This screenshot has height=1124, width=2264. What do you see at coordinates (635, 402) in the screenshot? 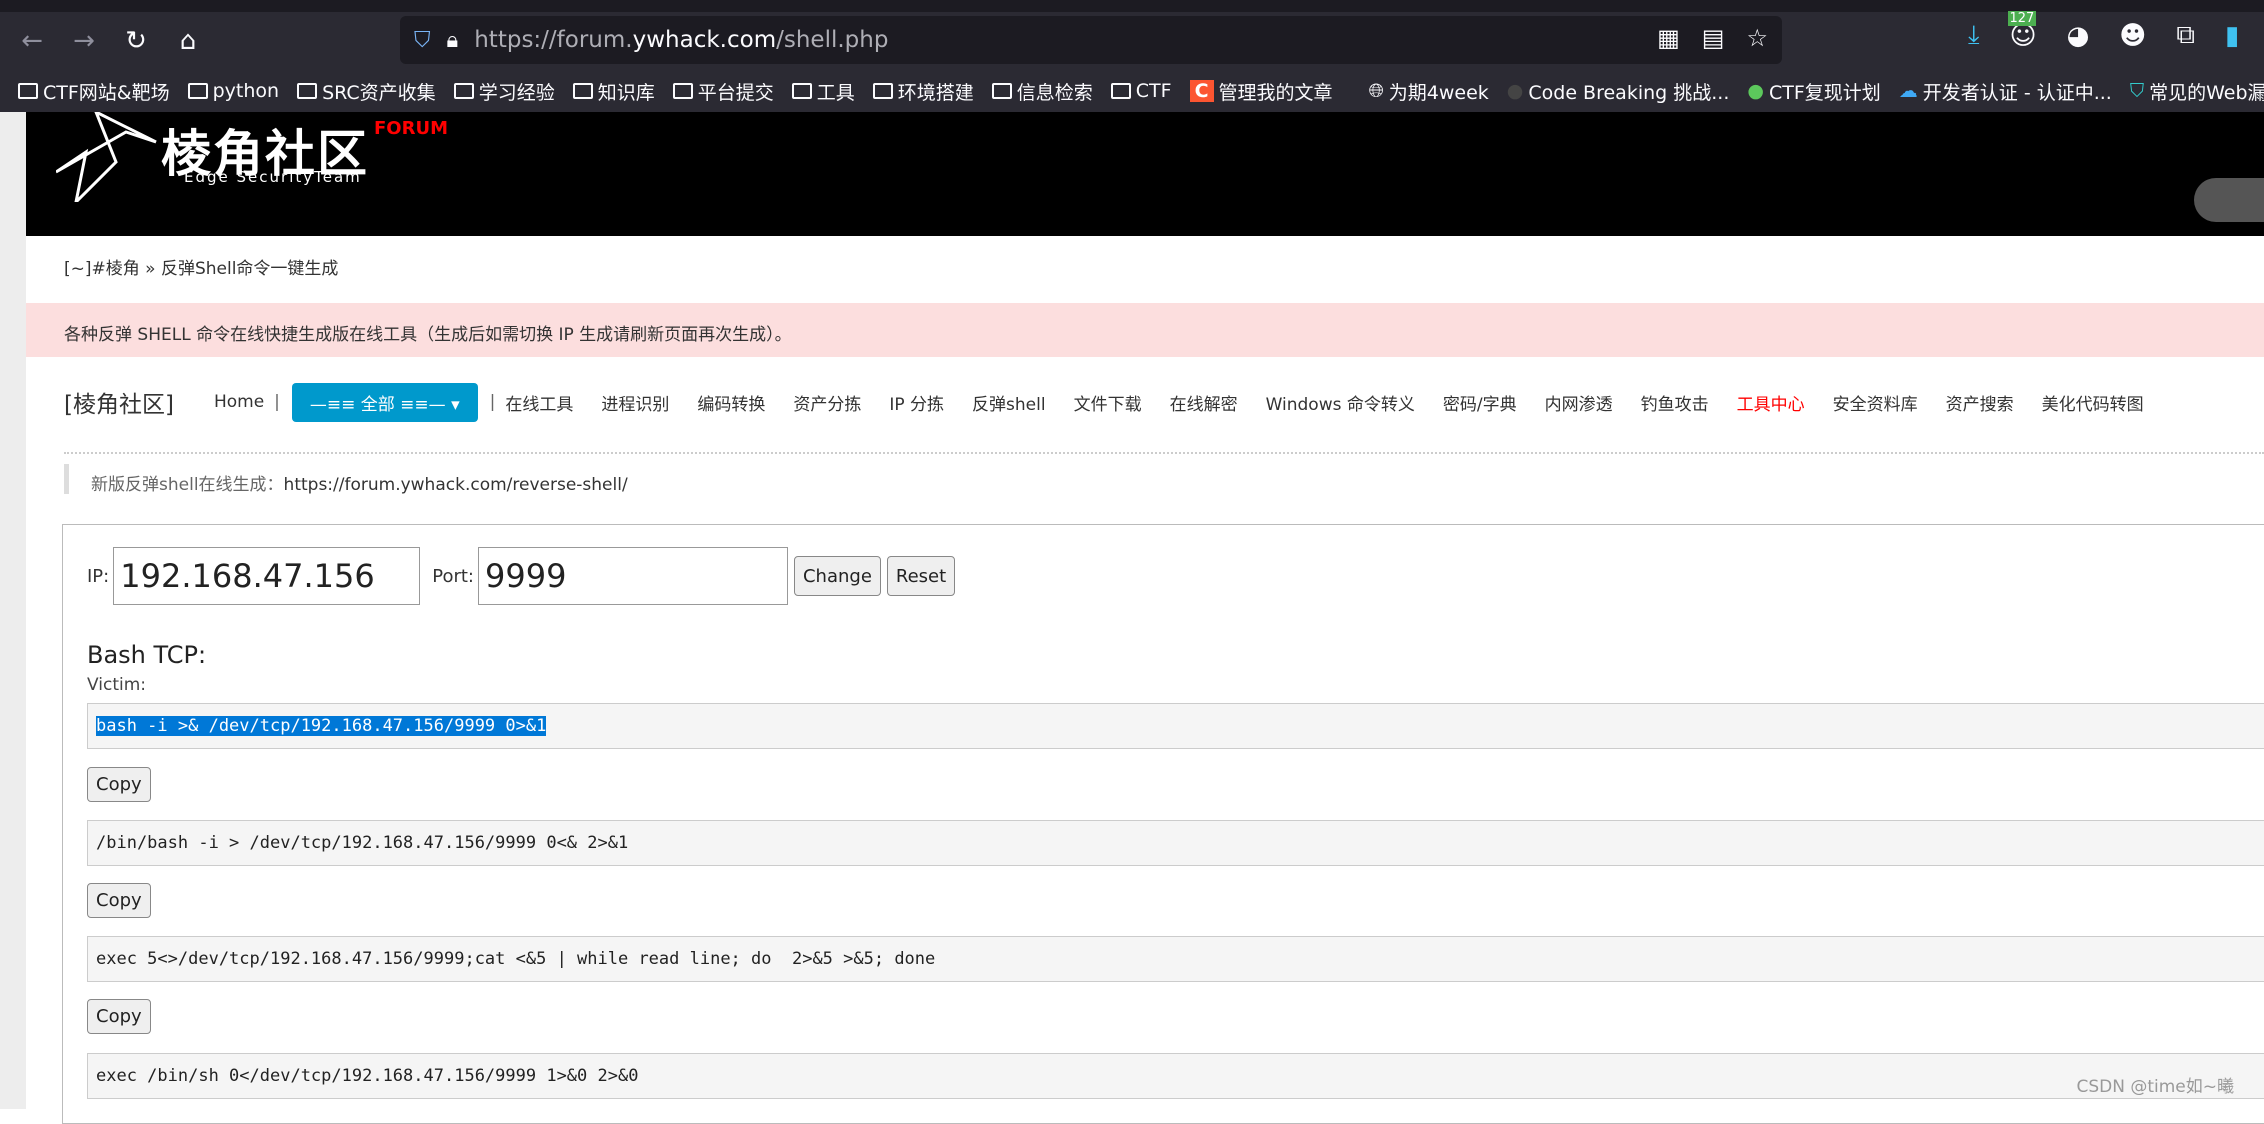
I see `nav-item: 进程识别` at bounding box center [635, 402].